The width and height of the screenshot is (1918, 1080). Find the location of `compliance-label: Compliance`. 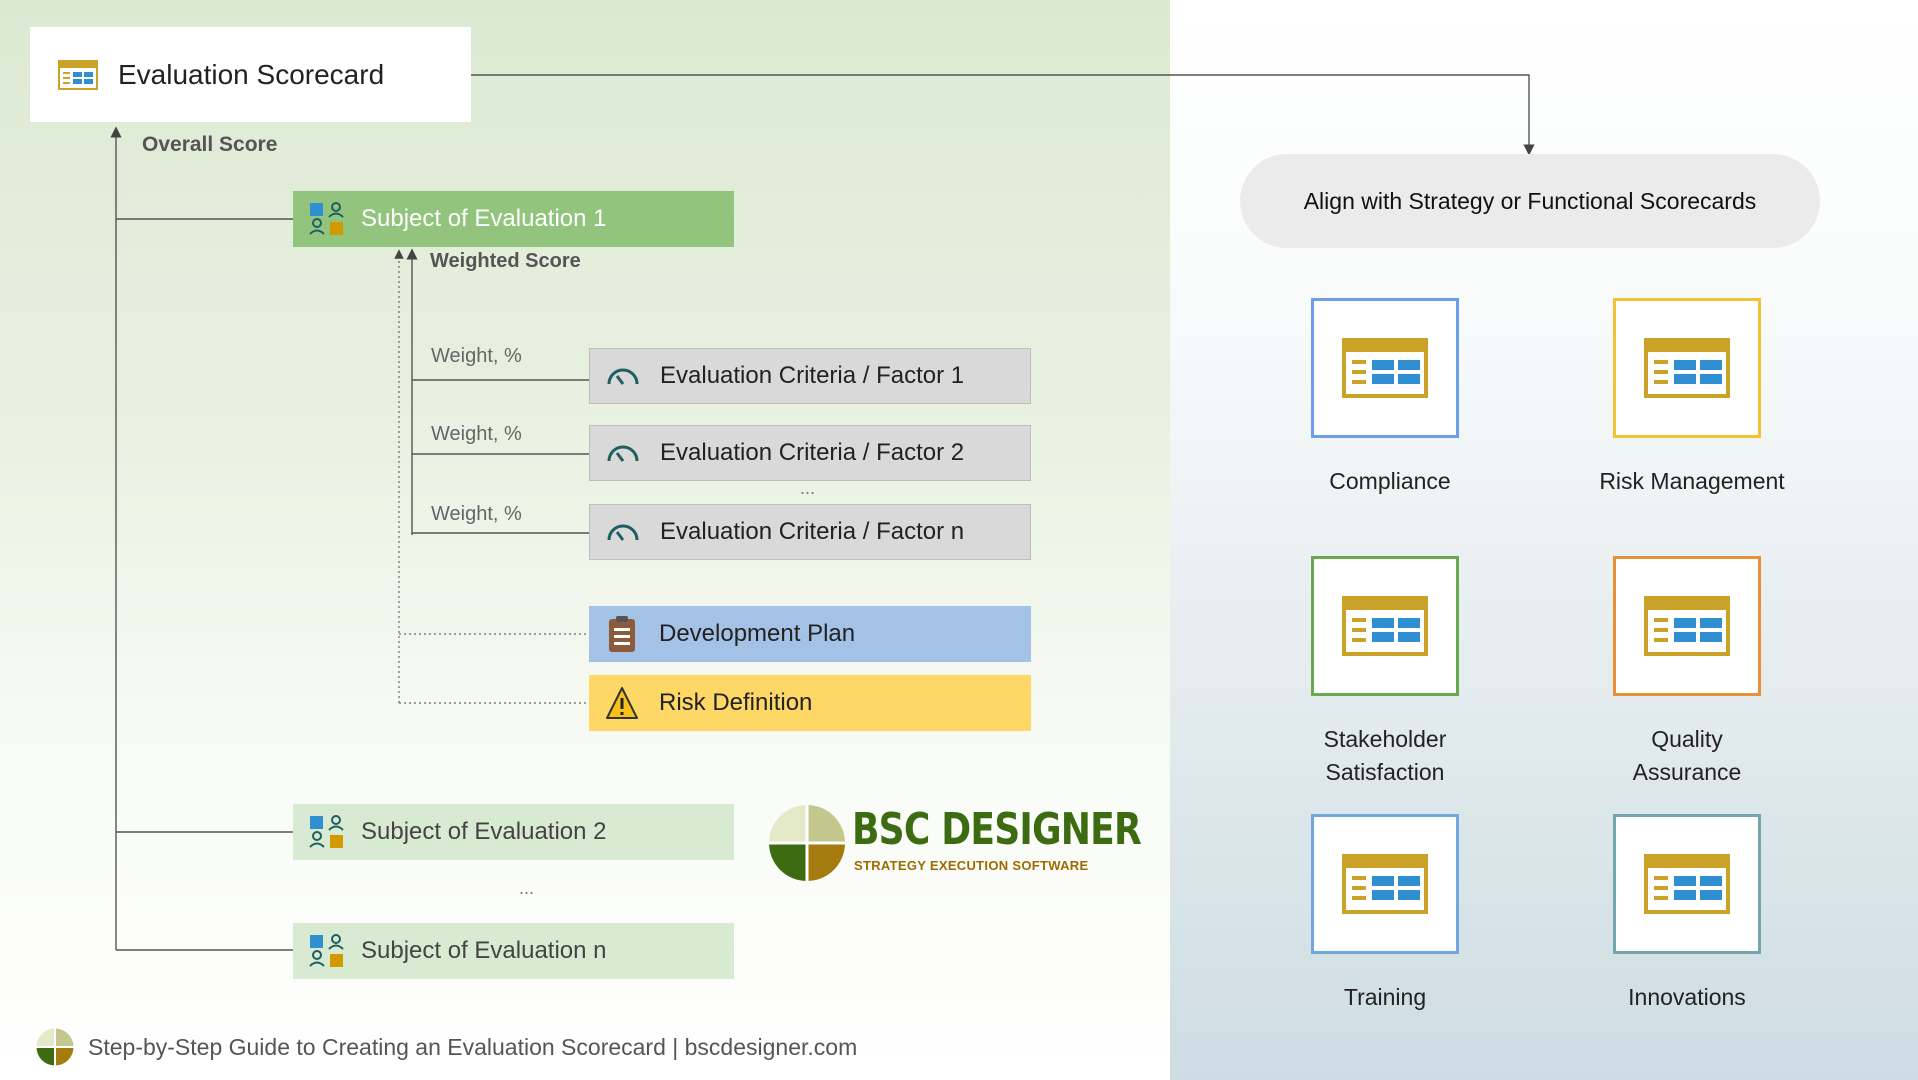

compliance-label: Compliance is located at coordinates (1390, 481).